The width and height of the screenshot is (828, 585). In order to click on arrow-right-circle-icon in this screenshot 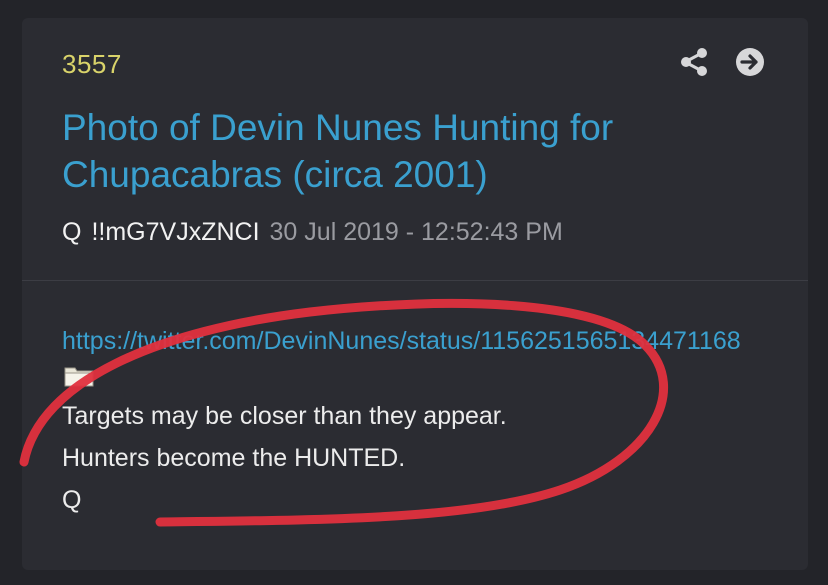, I will do `click(750, 62)`.